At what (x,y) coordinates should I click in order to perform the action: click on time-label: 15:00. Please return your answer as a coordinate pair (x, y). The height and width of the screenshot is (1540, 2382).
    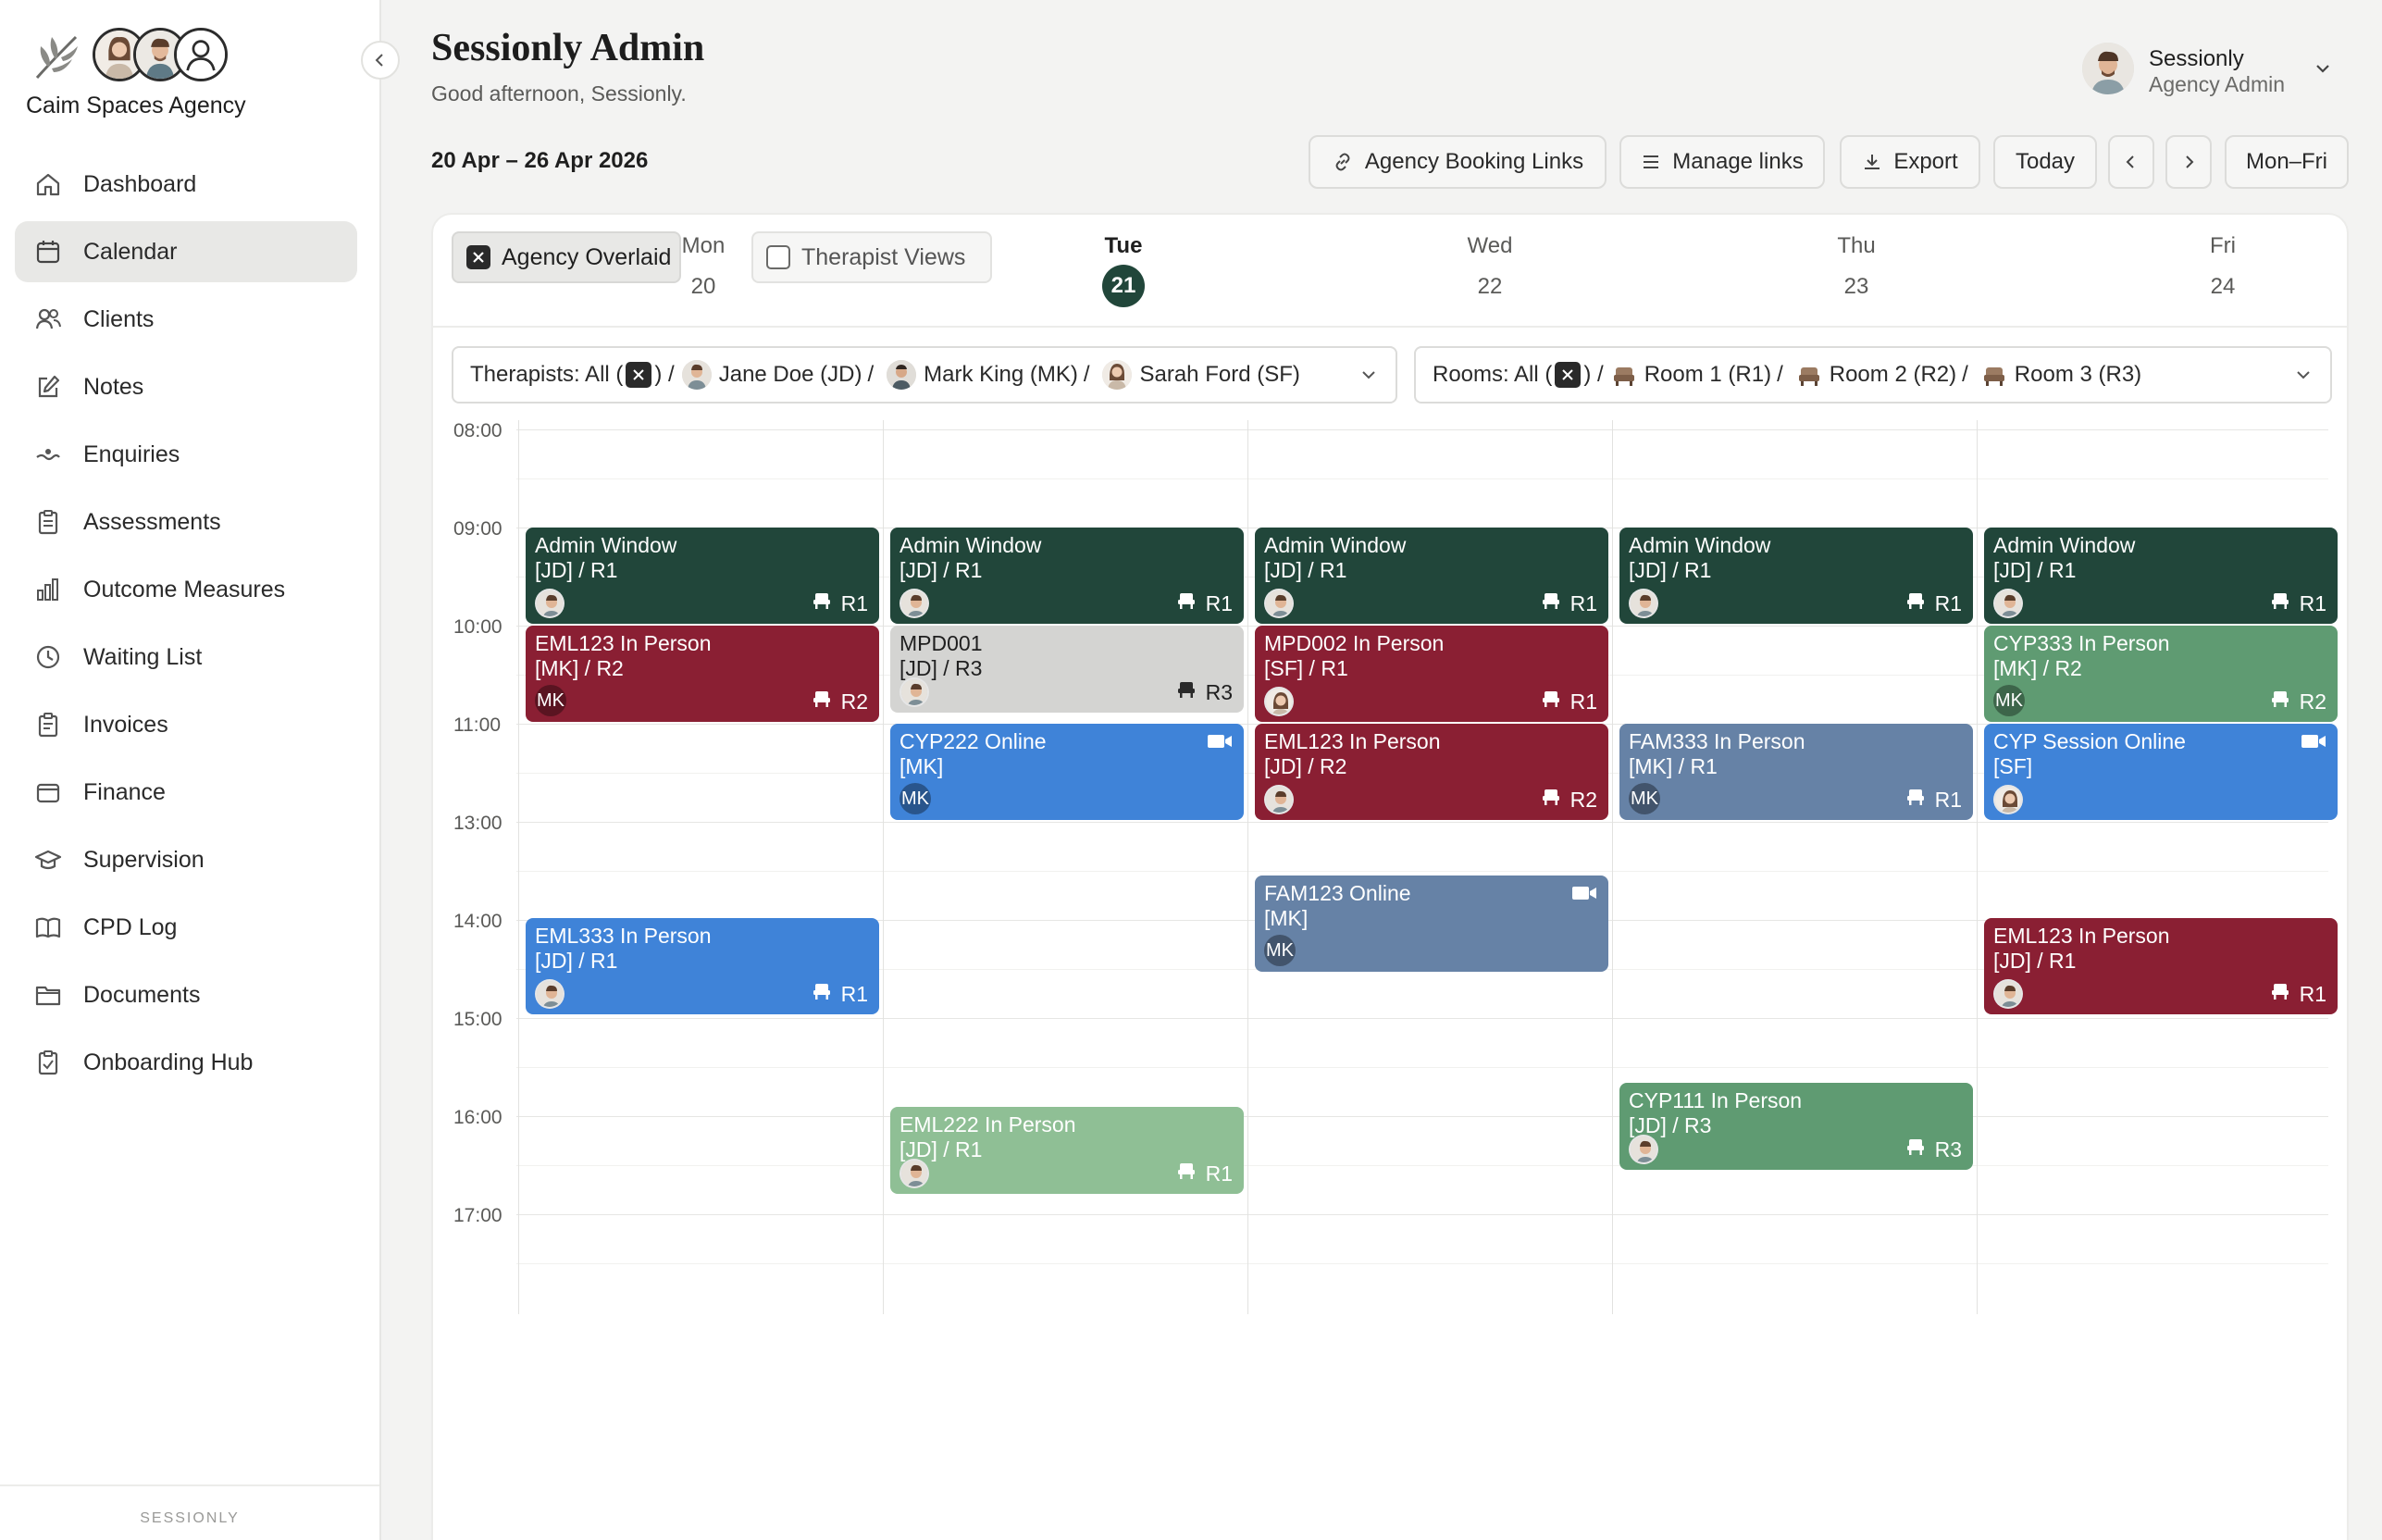
    Looking at the image, I should click on (478, 1019).